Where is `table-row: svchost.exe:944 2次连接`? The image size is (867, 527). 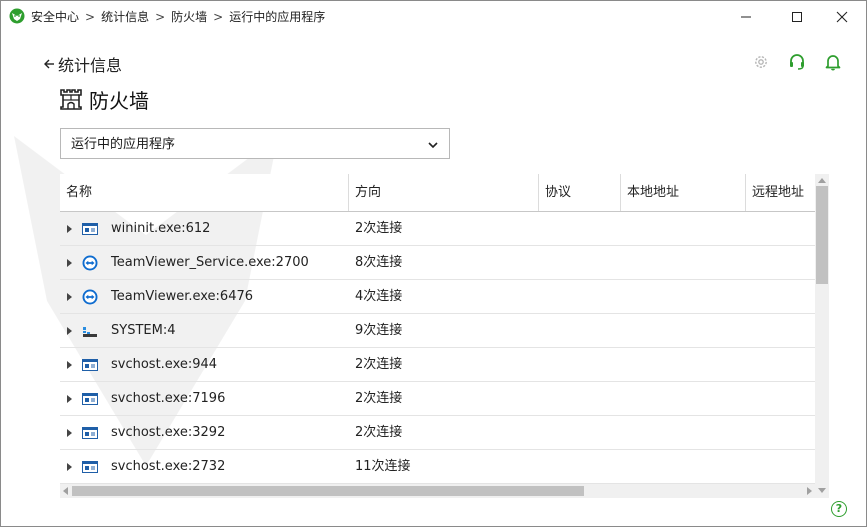
table-row: svchost.exe:944 2次连接 is located at coordinates (437, 365).